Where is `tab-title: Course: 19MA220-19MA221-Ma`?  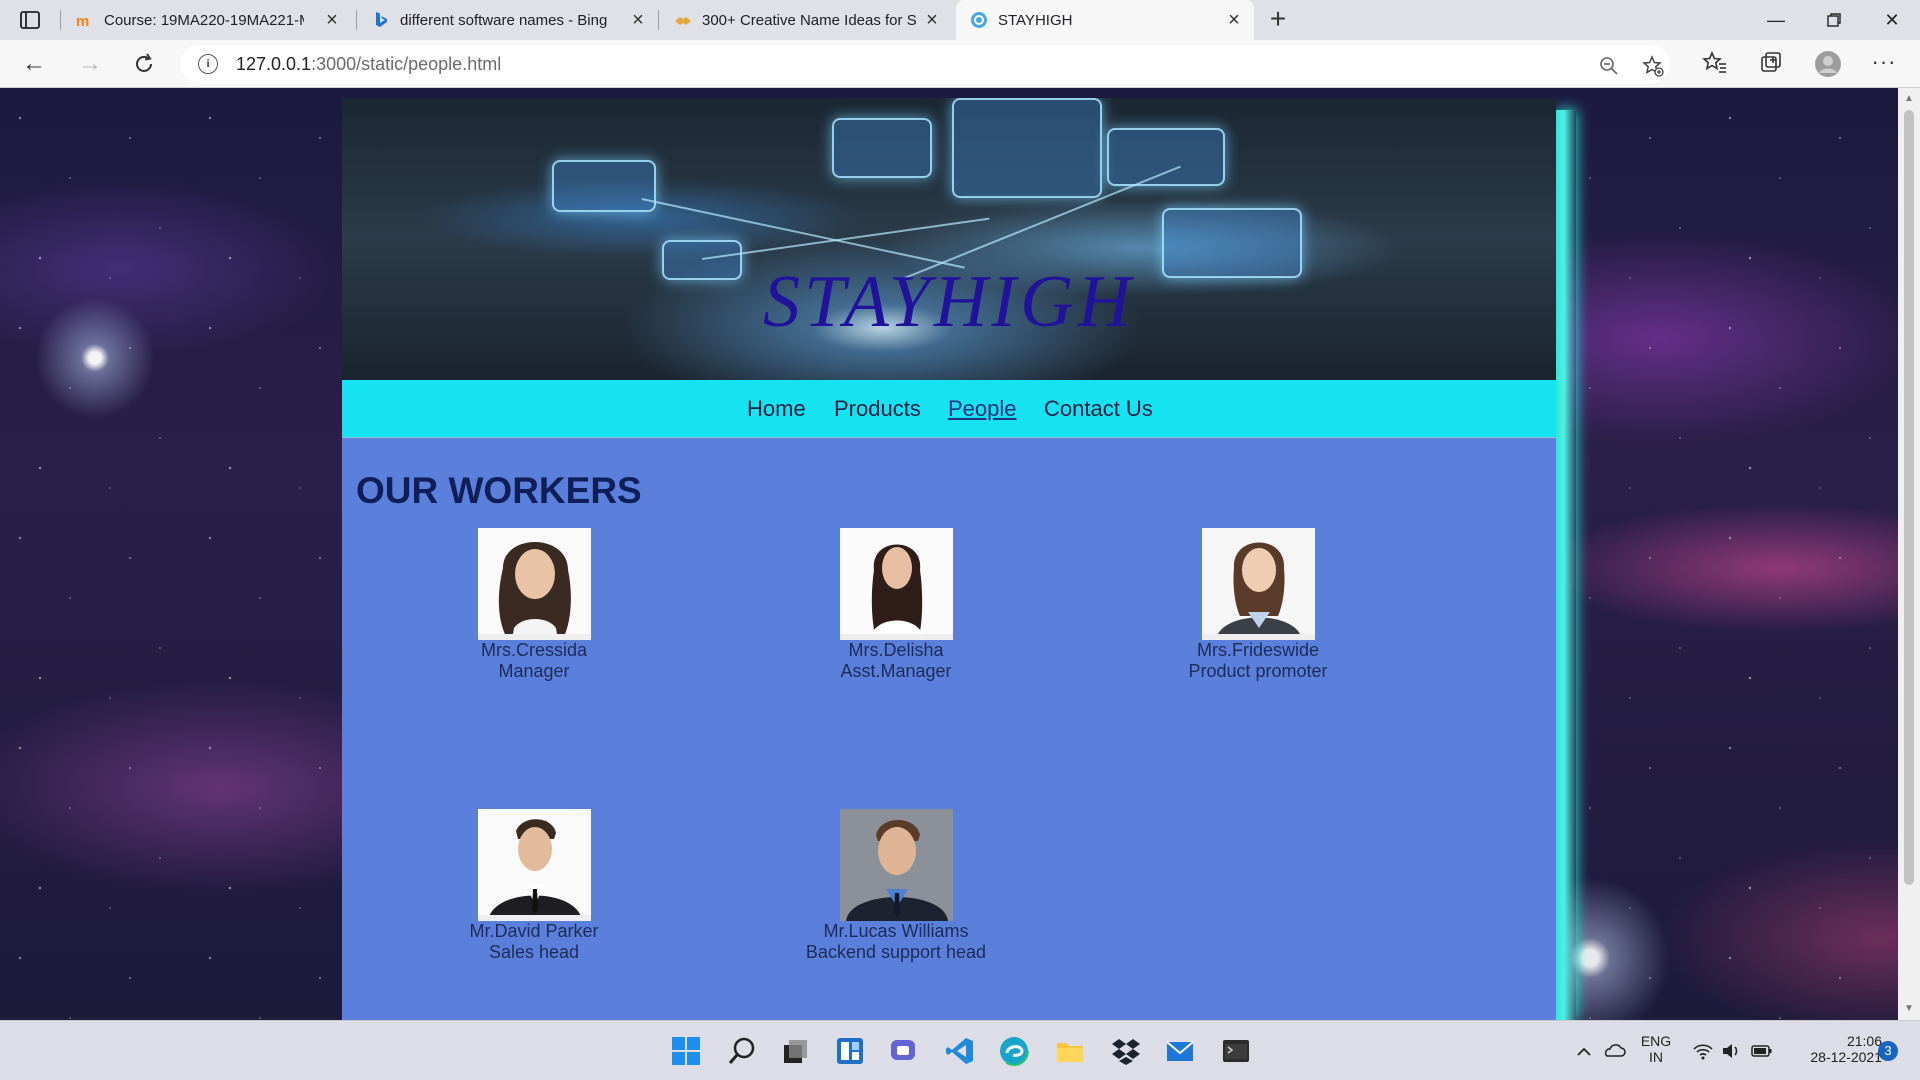 tab-title: Course: 19MA220-19MA221-Ma is located at coordinates (204, 20).